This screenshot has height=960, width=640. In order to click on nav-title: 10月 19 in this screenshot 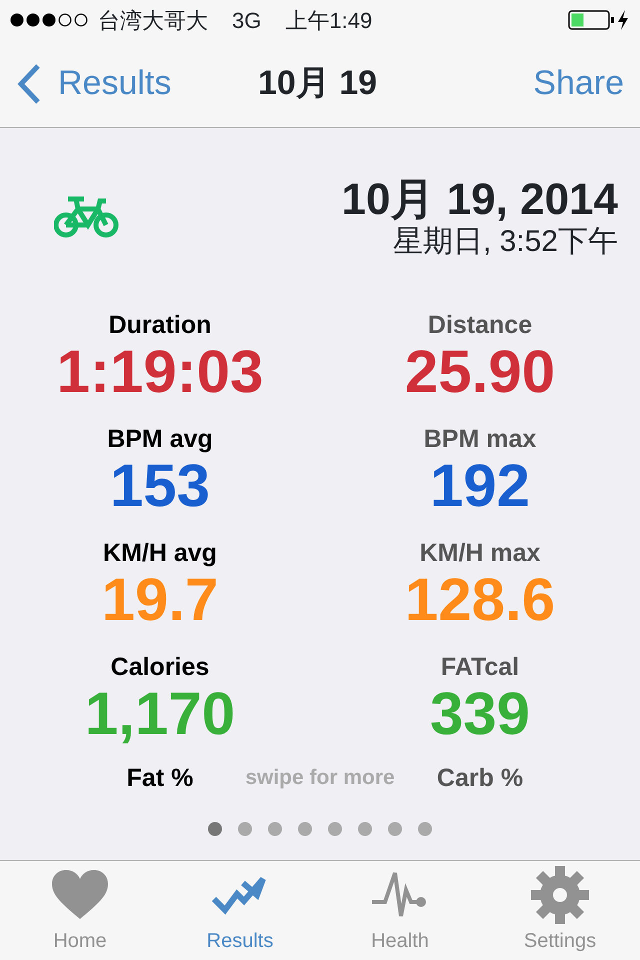, I will do `click(318, 83)`.